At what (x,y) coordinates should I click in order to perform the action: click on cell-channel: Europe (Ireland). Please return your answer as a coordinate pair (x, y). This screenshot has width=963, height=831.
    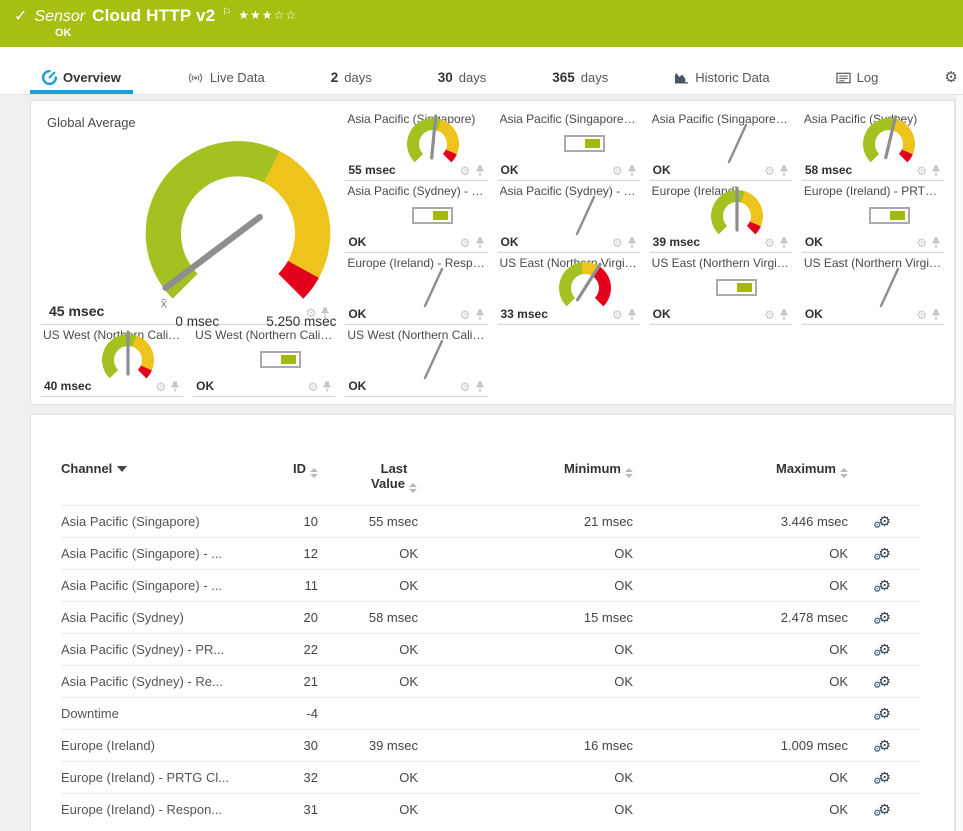
    Looking at the image, I should click on (153, 745).